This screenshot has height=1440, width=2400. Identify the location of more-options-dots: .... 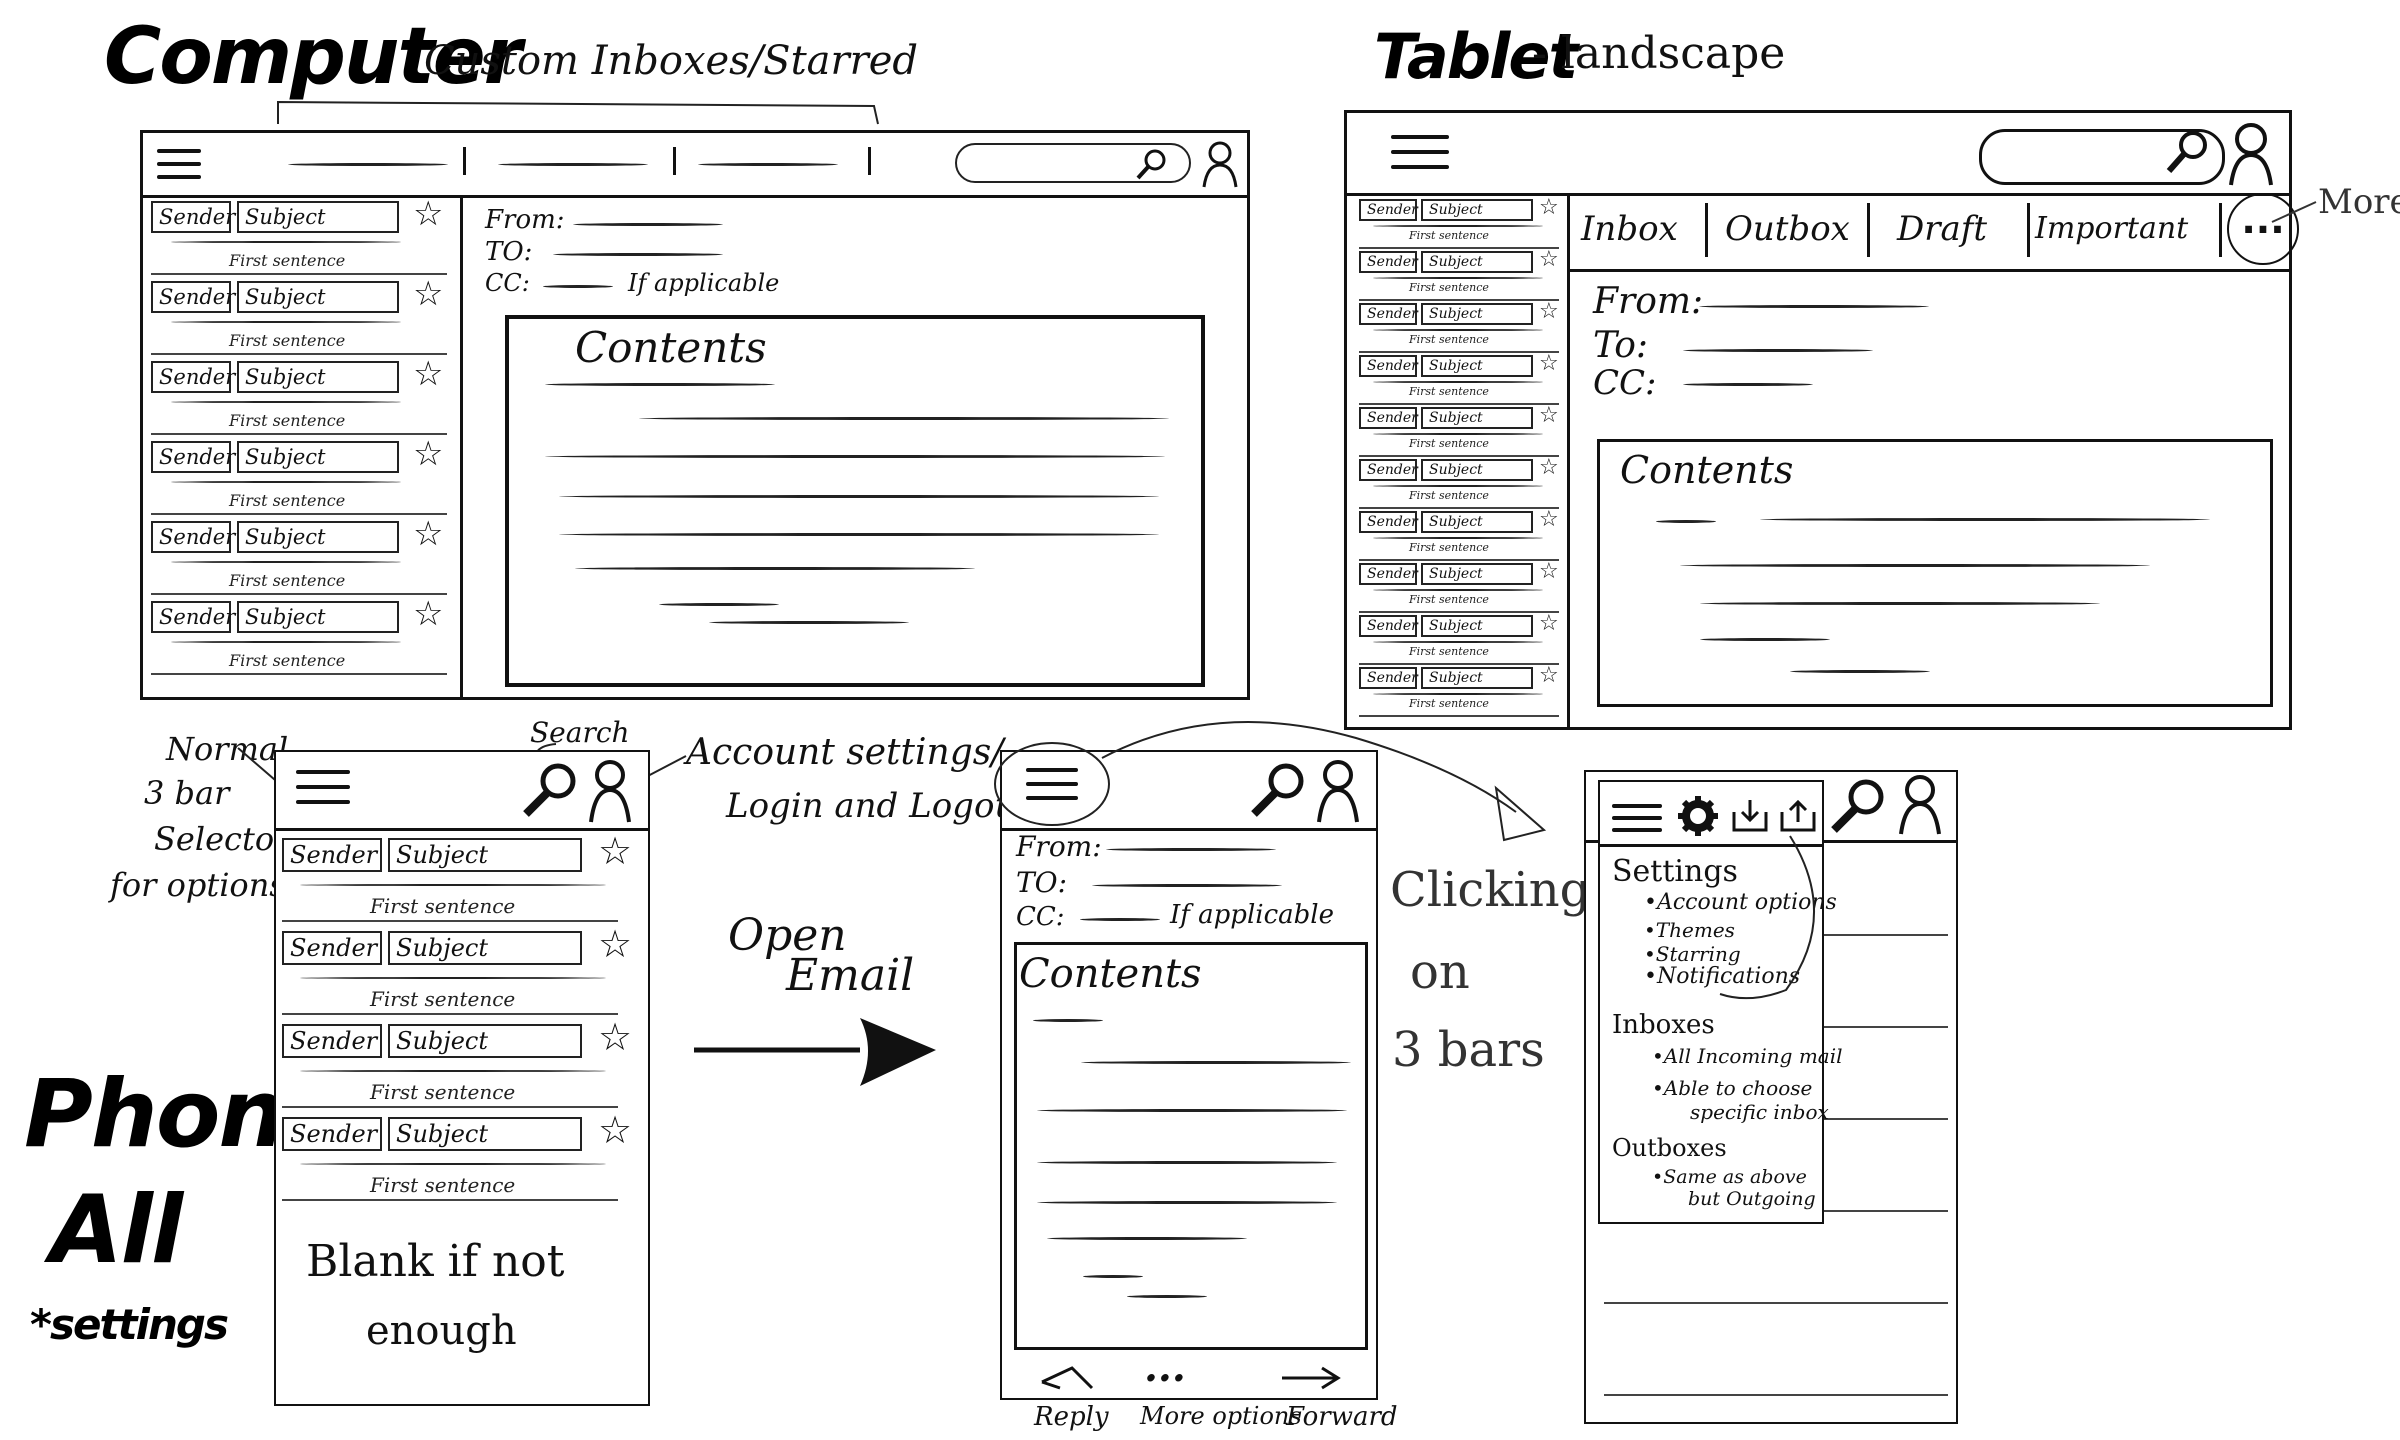
(1165, 1367).